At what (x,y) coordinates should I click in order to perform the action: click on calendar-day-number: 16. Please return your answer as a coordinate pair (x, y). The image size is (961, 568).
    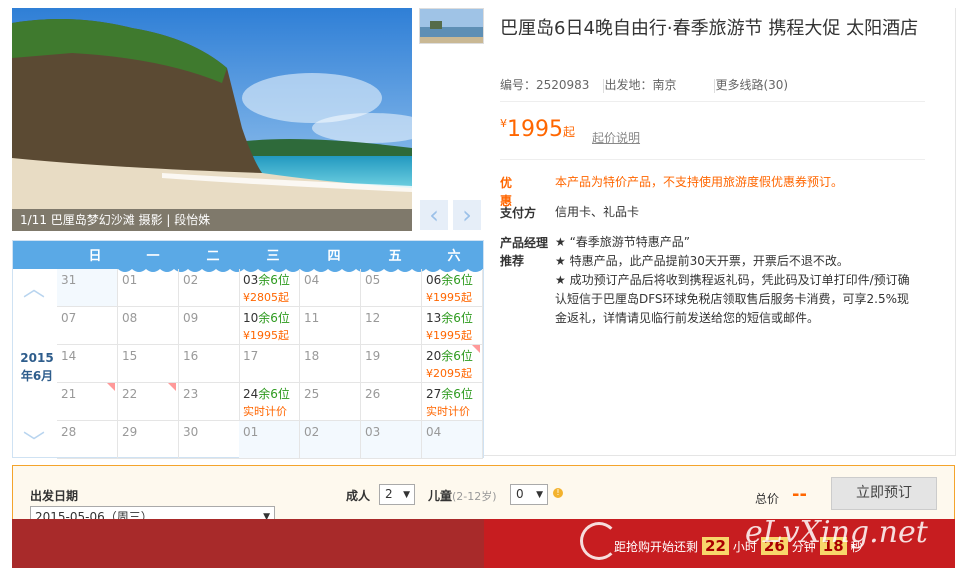
    Looking at the image, I should click on (191, 356).